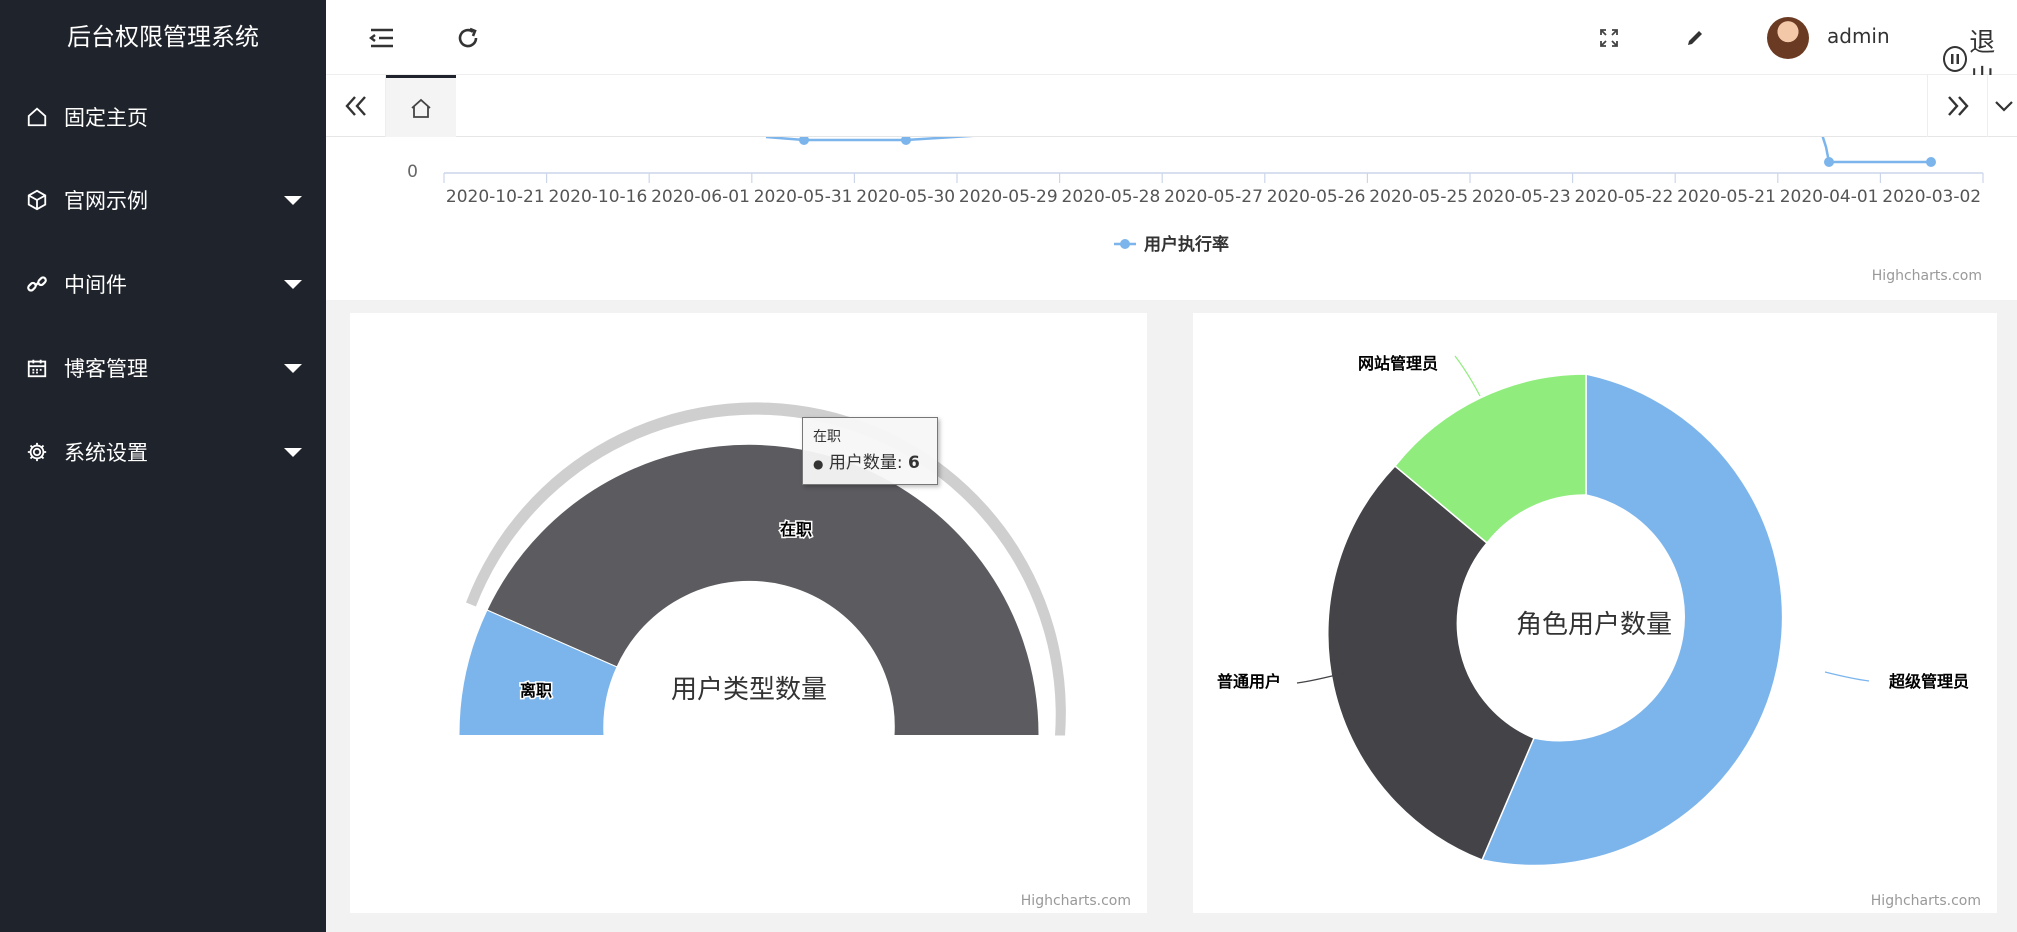 The image size is (2017, 932). Describe the element at coordinates (37, 284) in the screenshot. I see `link-icon` at that location.